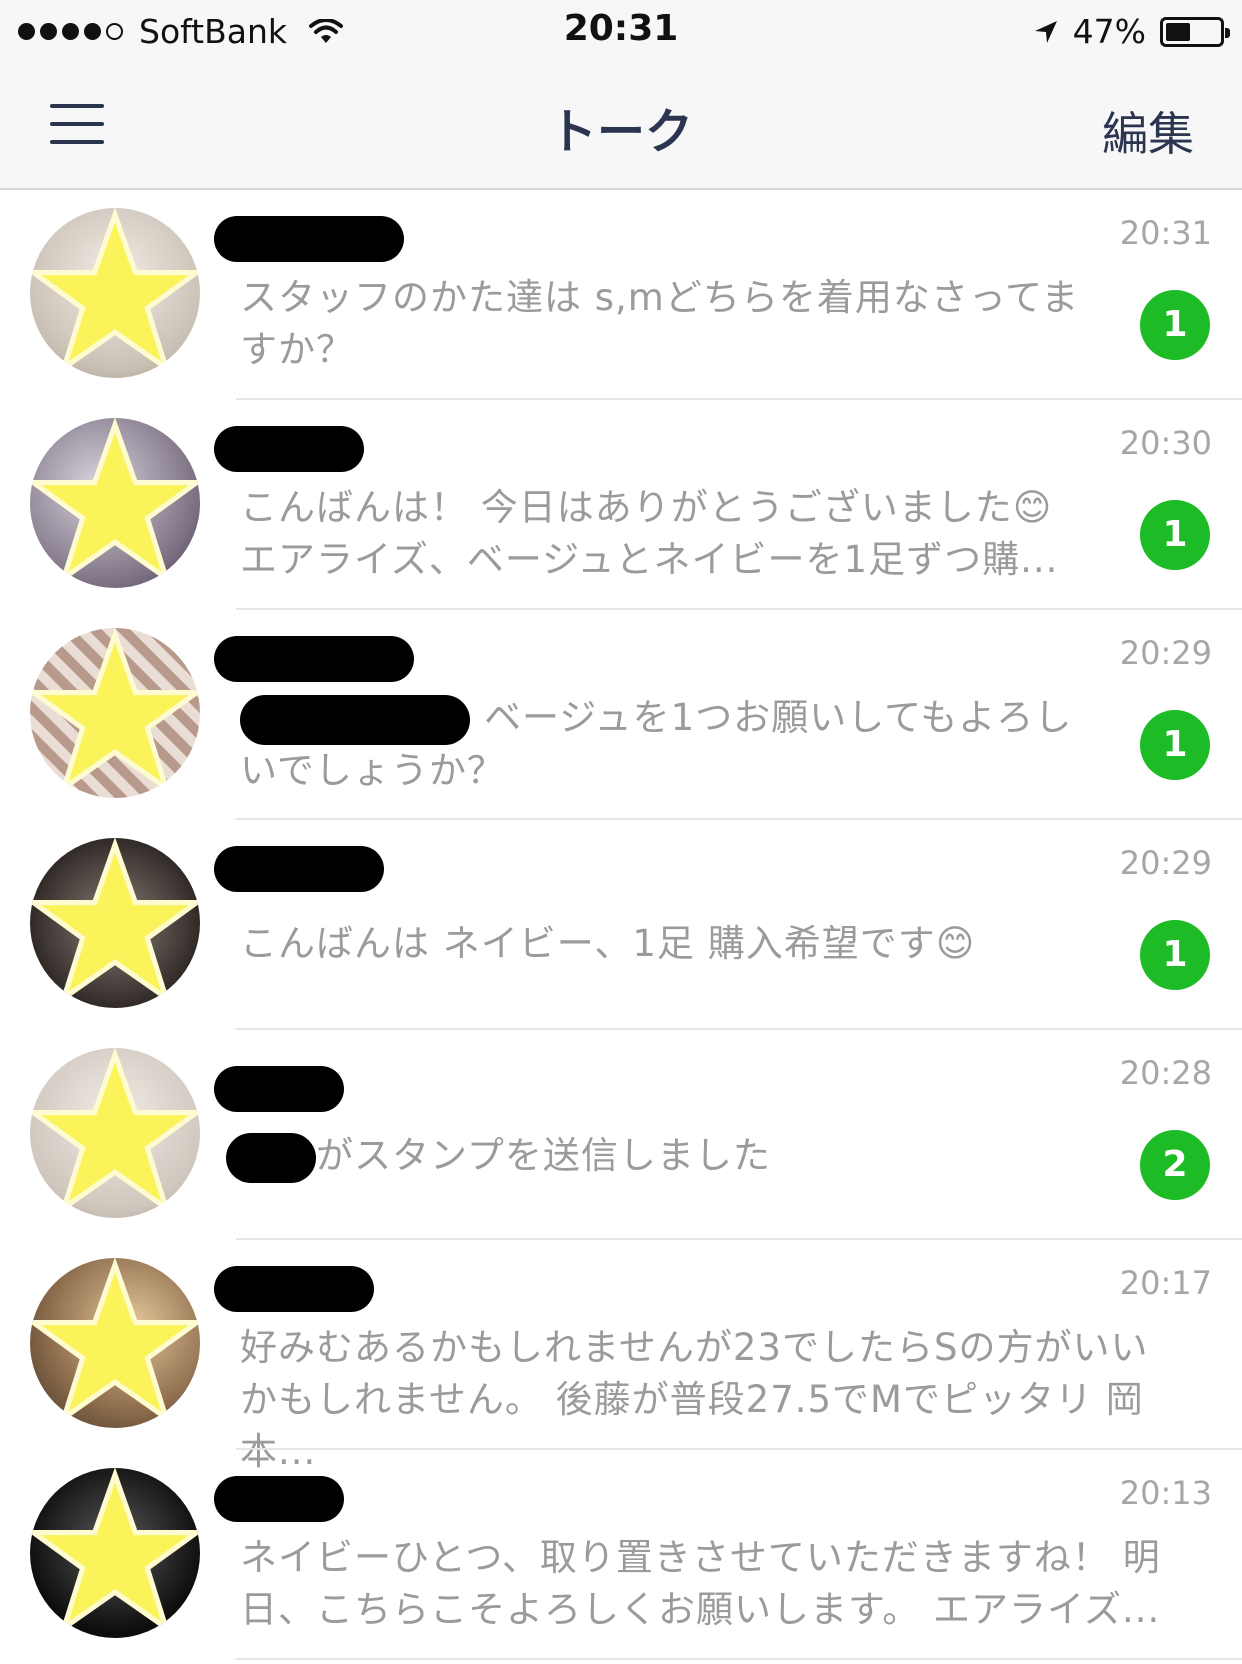 The image size is (1242, 1664). Describe the element at coordinates (620, 132) in the screenshot. I see `page-title: トーク` at that location.